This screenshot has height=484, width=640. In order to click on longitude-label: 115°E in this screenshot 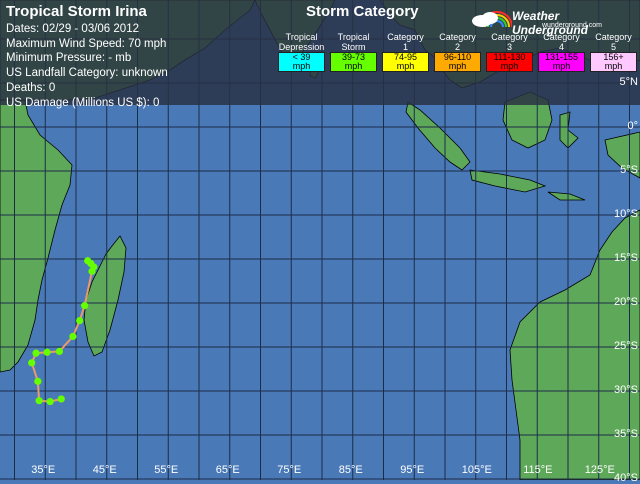, I will do `click(538, 470)`.